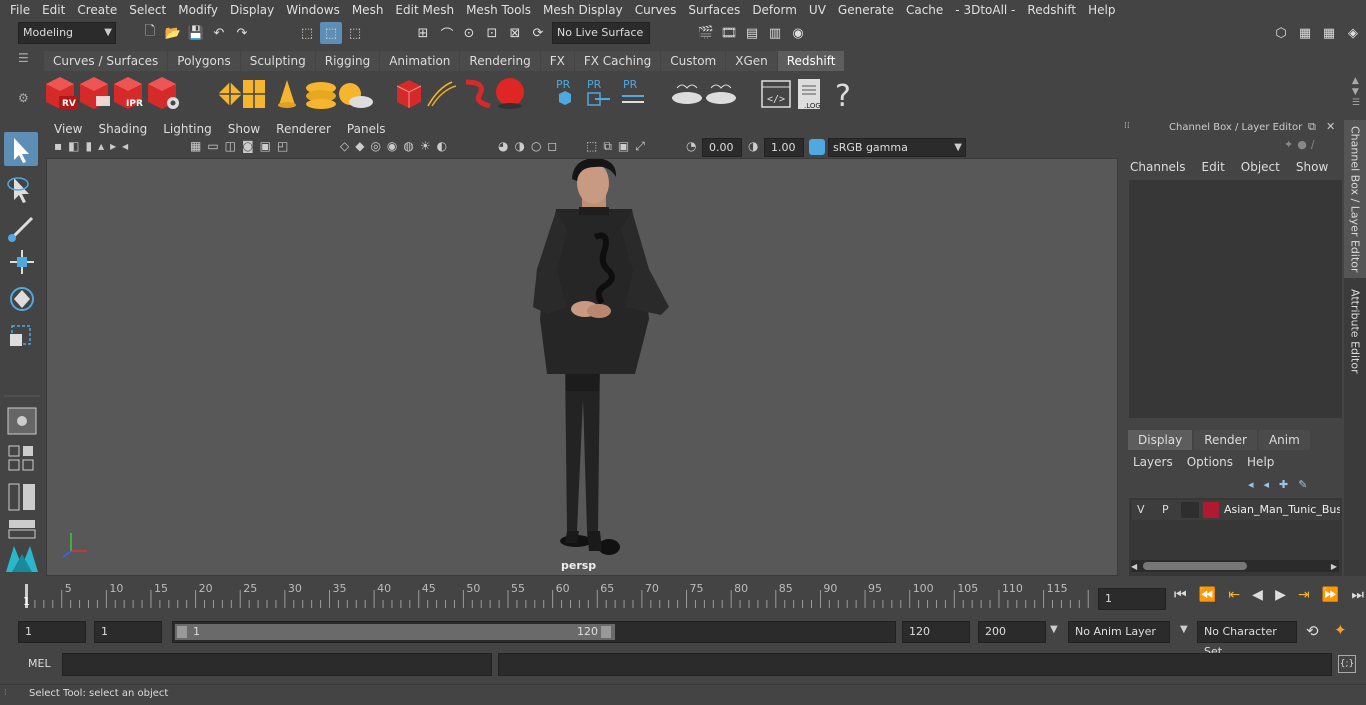 The height and width of the screenshot is (705, 1366). I want to click on mode-selector: Modeling ▼, so click(67, 33).